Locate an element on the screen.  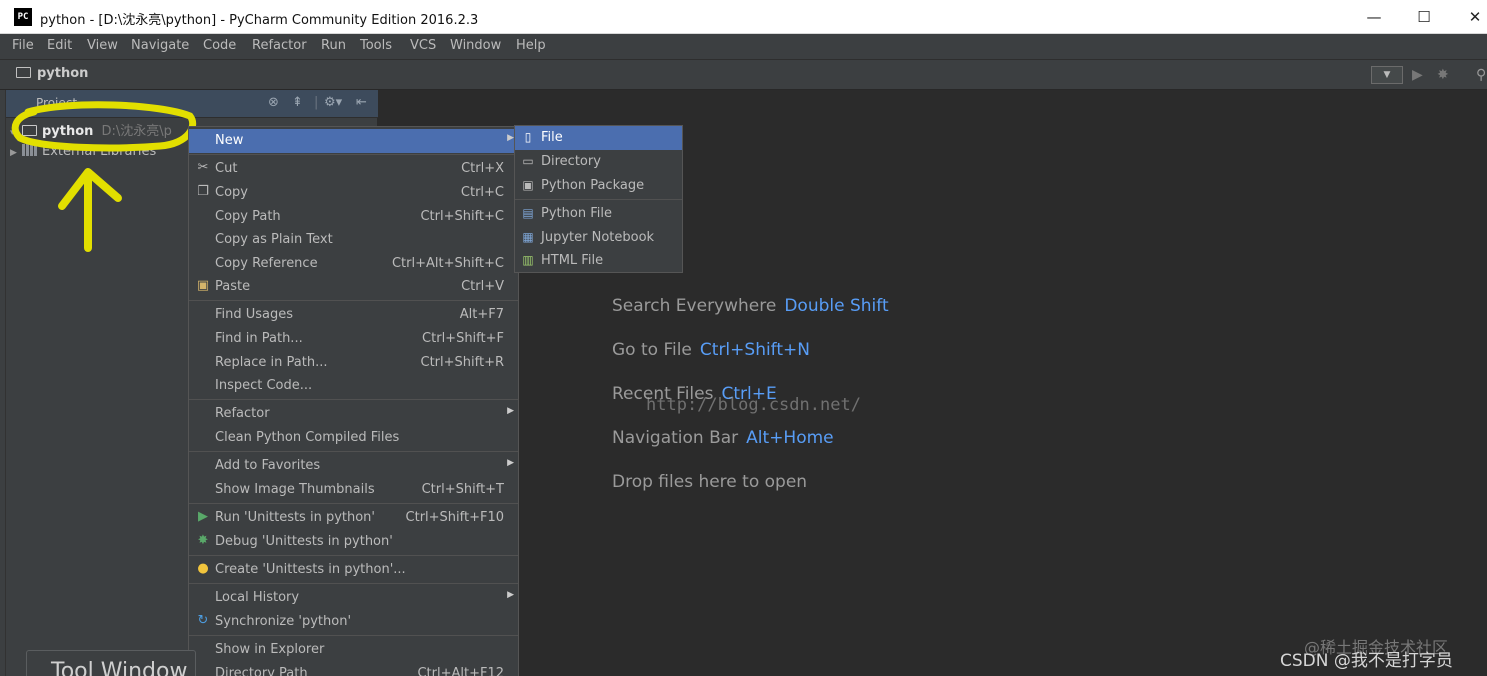
package-icon: ▣ is located at coordinates (528, 185).